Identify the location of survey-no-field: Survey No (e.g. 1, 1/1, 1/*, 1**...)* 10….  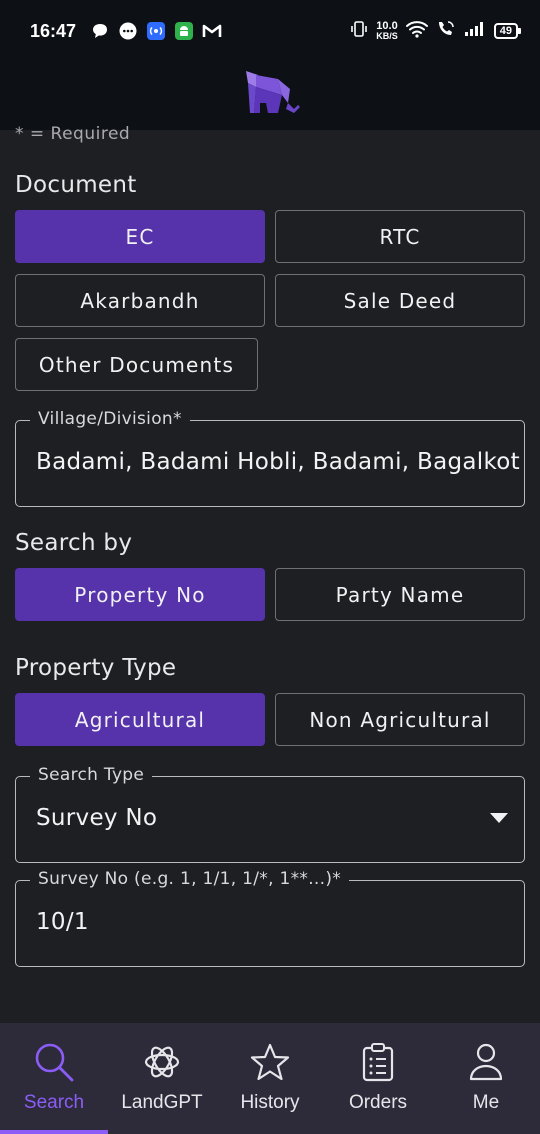
(270, 918).